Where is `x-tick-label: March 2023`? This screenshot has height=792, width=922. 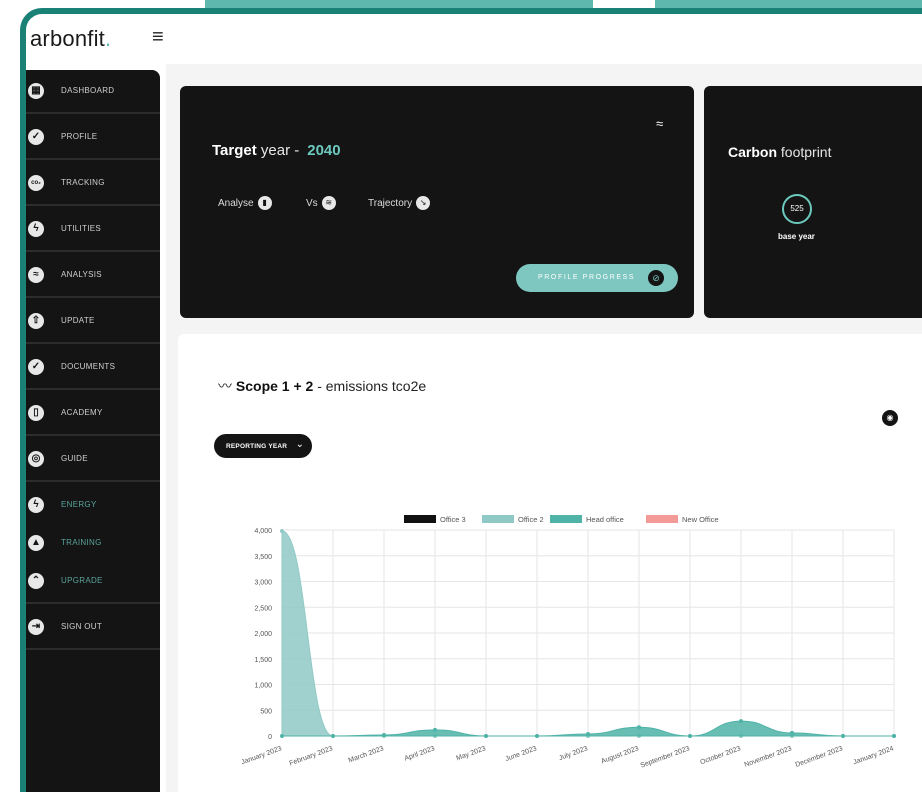
x-tick-label: March 2023 is located at coordinates (366, 754).